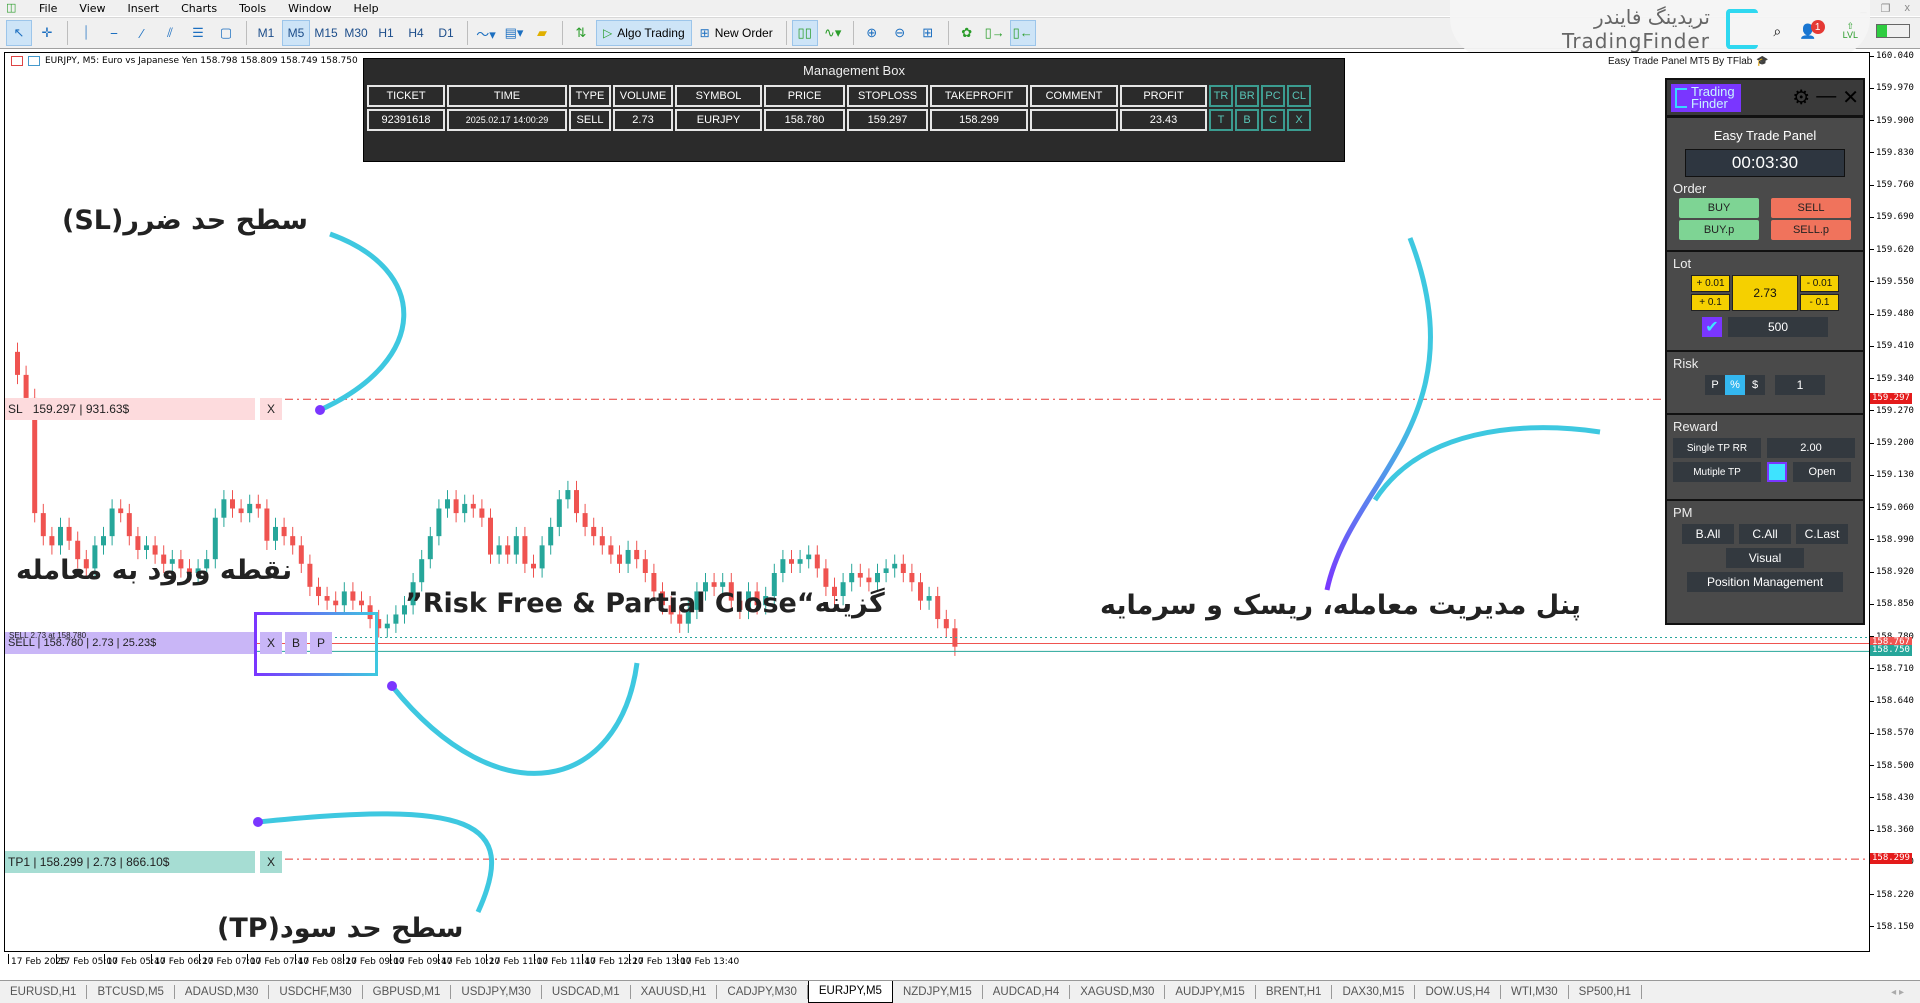 The height and width of the screenshot is (1003, 1920). Describe the element at coordinates (114, 33) in the screenshot. I see `horizontal-line-icon: ⎯` at that location.